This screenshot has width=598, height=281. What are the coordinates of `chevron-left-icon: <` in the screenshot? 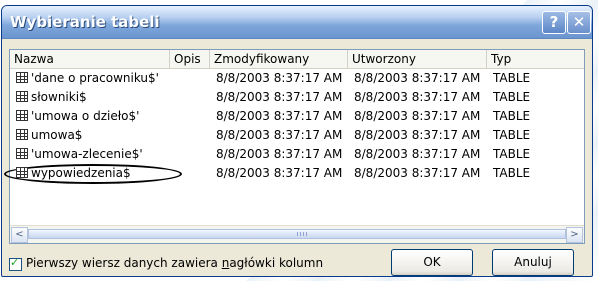 It's located at (19, 234).